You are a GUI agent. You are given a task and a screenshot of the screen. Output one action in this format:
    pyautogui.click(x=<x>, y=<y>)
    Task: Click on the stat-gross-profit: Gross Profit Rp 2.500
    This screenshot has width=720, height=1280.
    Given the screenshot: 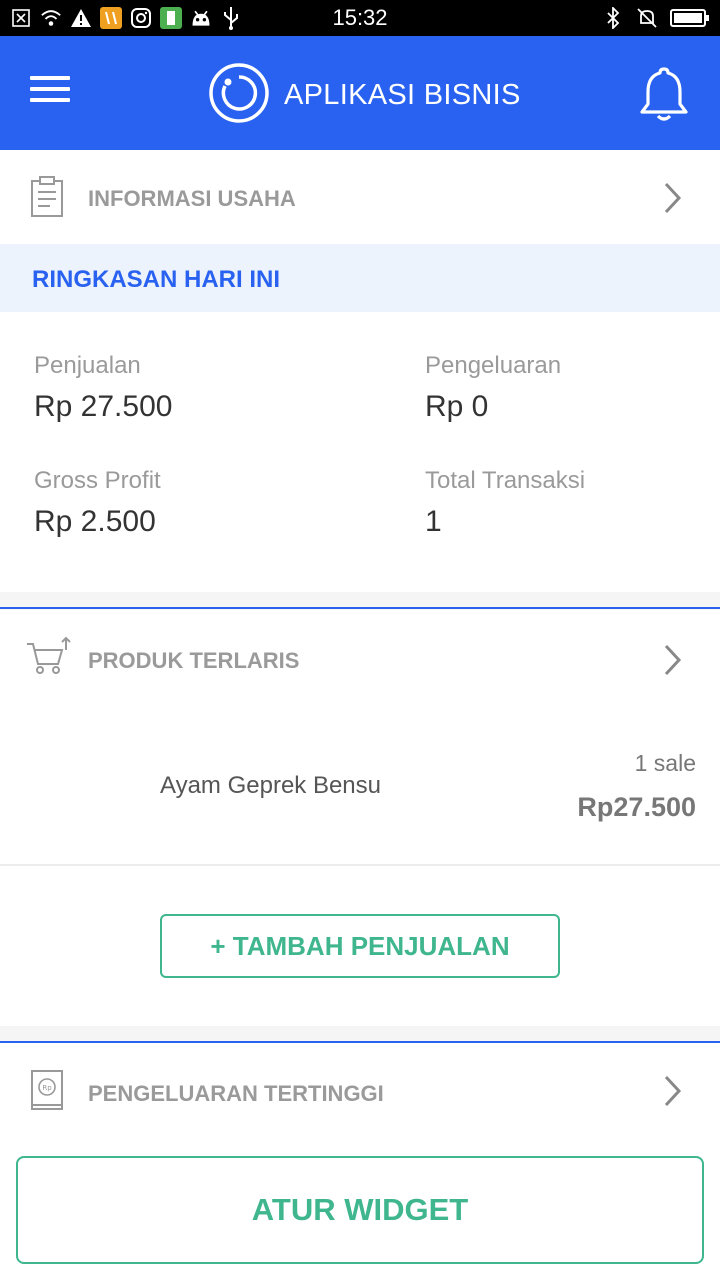 What is the action you would take?
    pyautogui.click(x=97, y=503)
    